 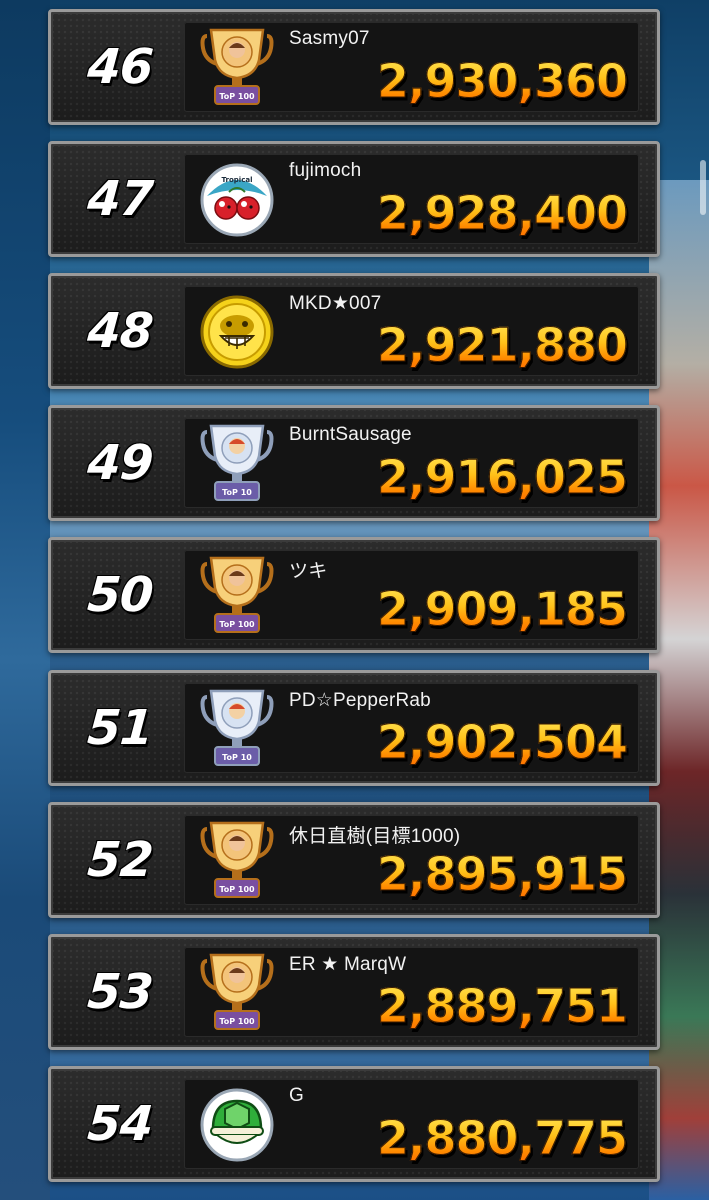 What do you see at coordinates (354, 1124) in the screenshot?
I see `ranking-row: 54 G 2,880,775` at bounding box center [354, 1124].